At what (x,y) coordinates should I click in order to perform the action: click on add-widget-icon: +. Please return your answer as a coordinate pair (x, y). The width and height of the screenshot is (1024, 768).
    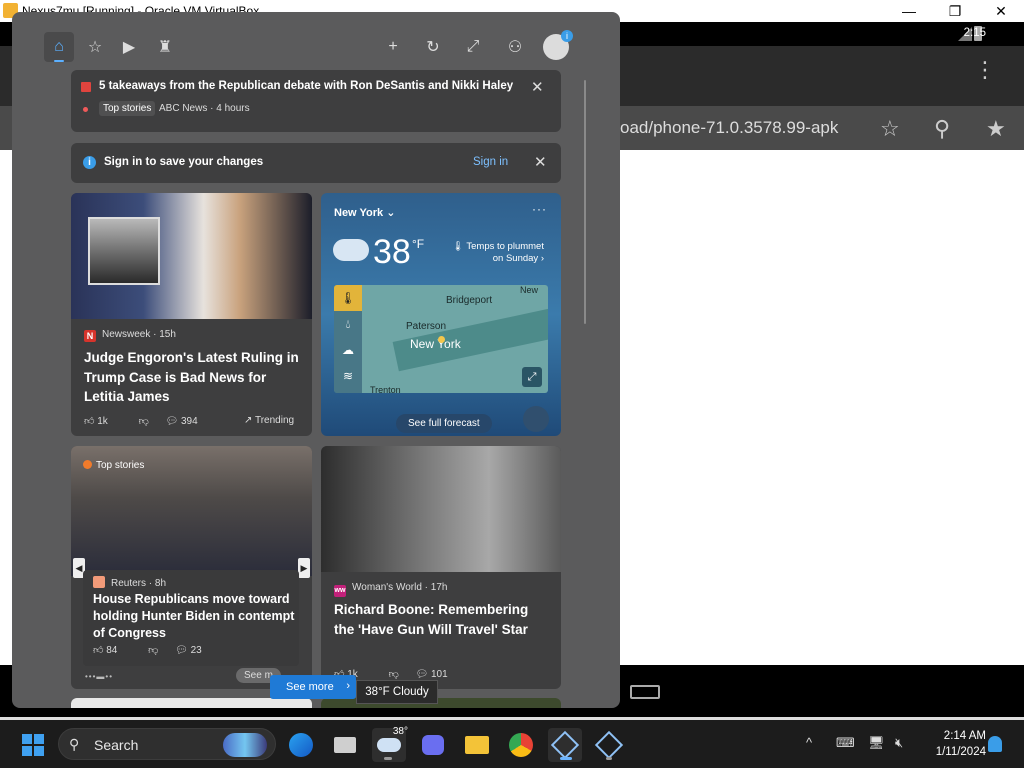
    Looking at the image, I should click on (393, 47).